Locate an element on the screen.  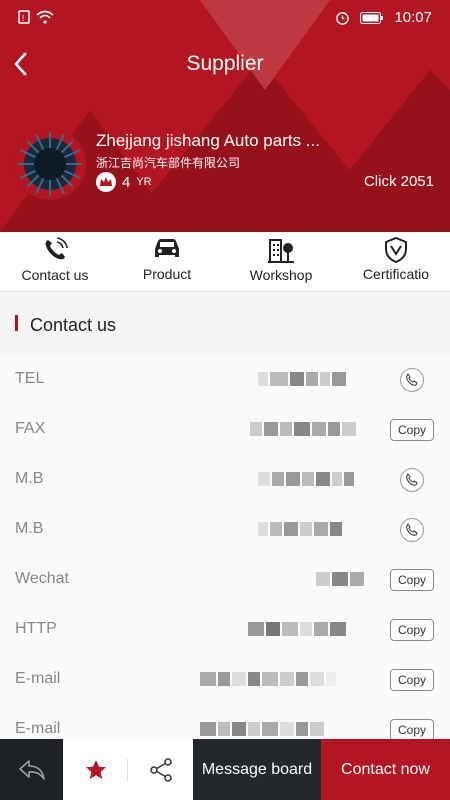
building-icon is located at coordinates (281, 251).